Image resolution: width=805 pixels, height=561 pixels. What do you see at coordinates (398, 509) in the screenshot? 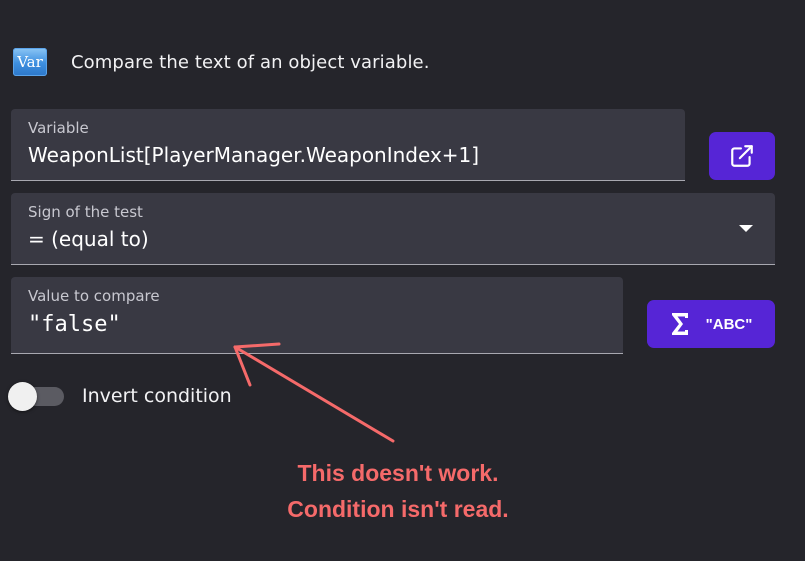
I see `annotation-line-2: Condition isn't read.` at bounding box center [398, 509].